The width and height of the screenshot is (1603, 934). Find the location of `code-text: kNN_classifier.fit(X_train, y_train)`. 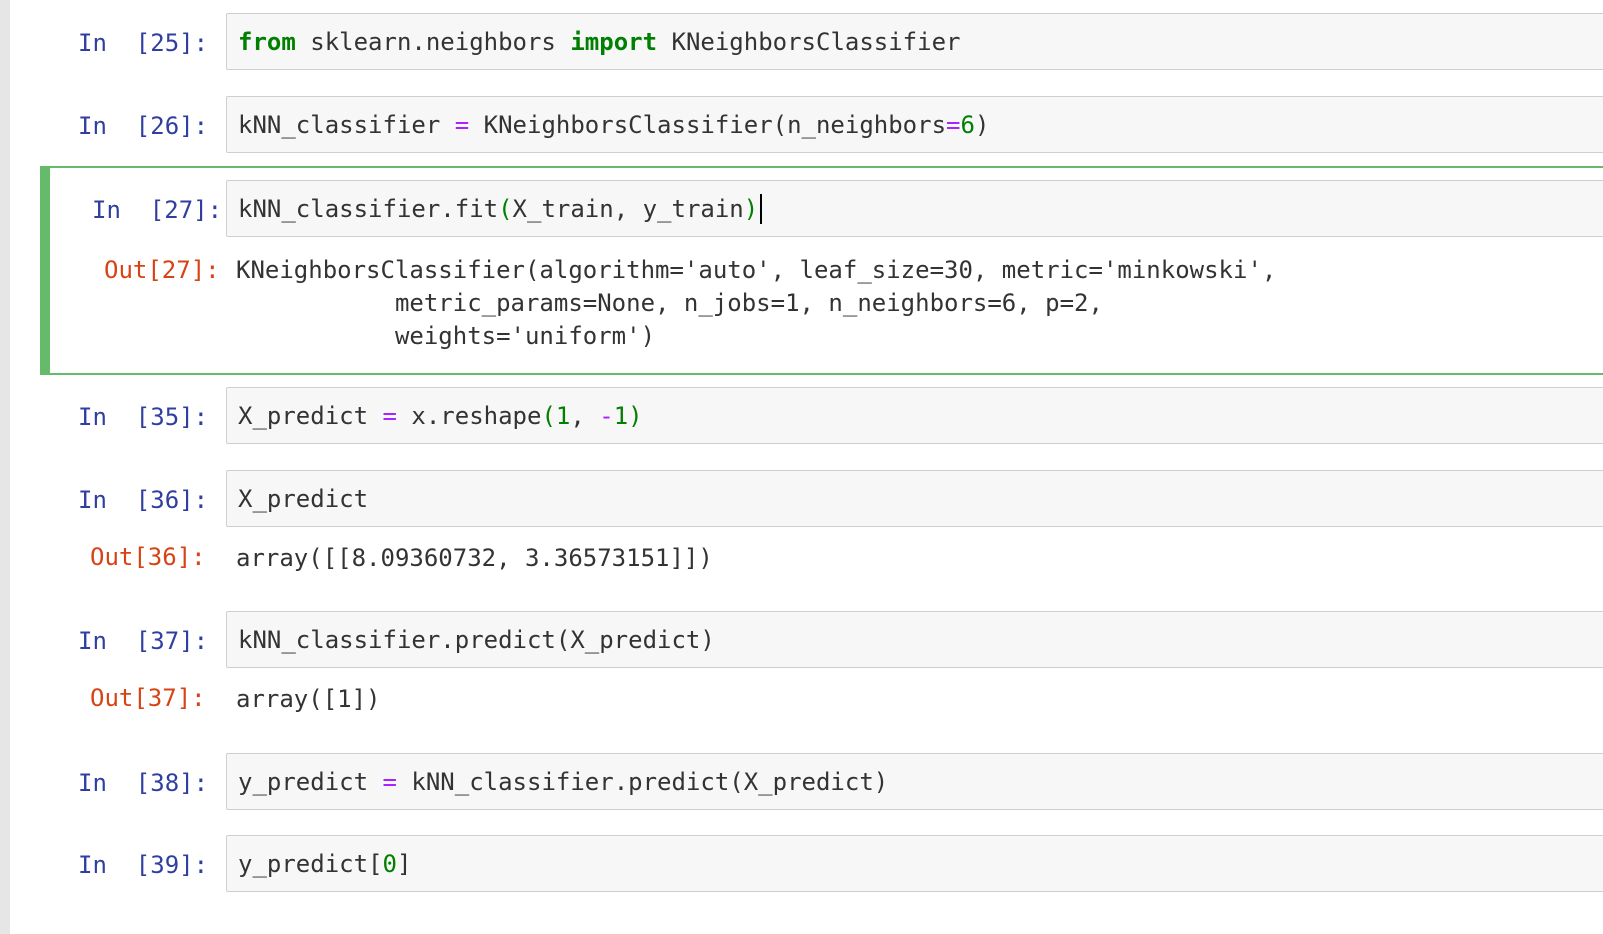

code-text: kNN_classifier.fit(X_train, y_train) is located at coordinates (500, 209).